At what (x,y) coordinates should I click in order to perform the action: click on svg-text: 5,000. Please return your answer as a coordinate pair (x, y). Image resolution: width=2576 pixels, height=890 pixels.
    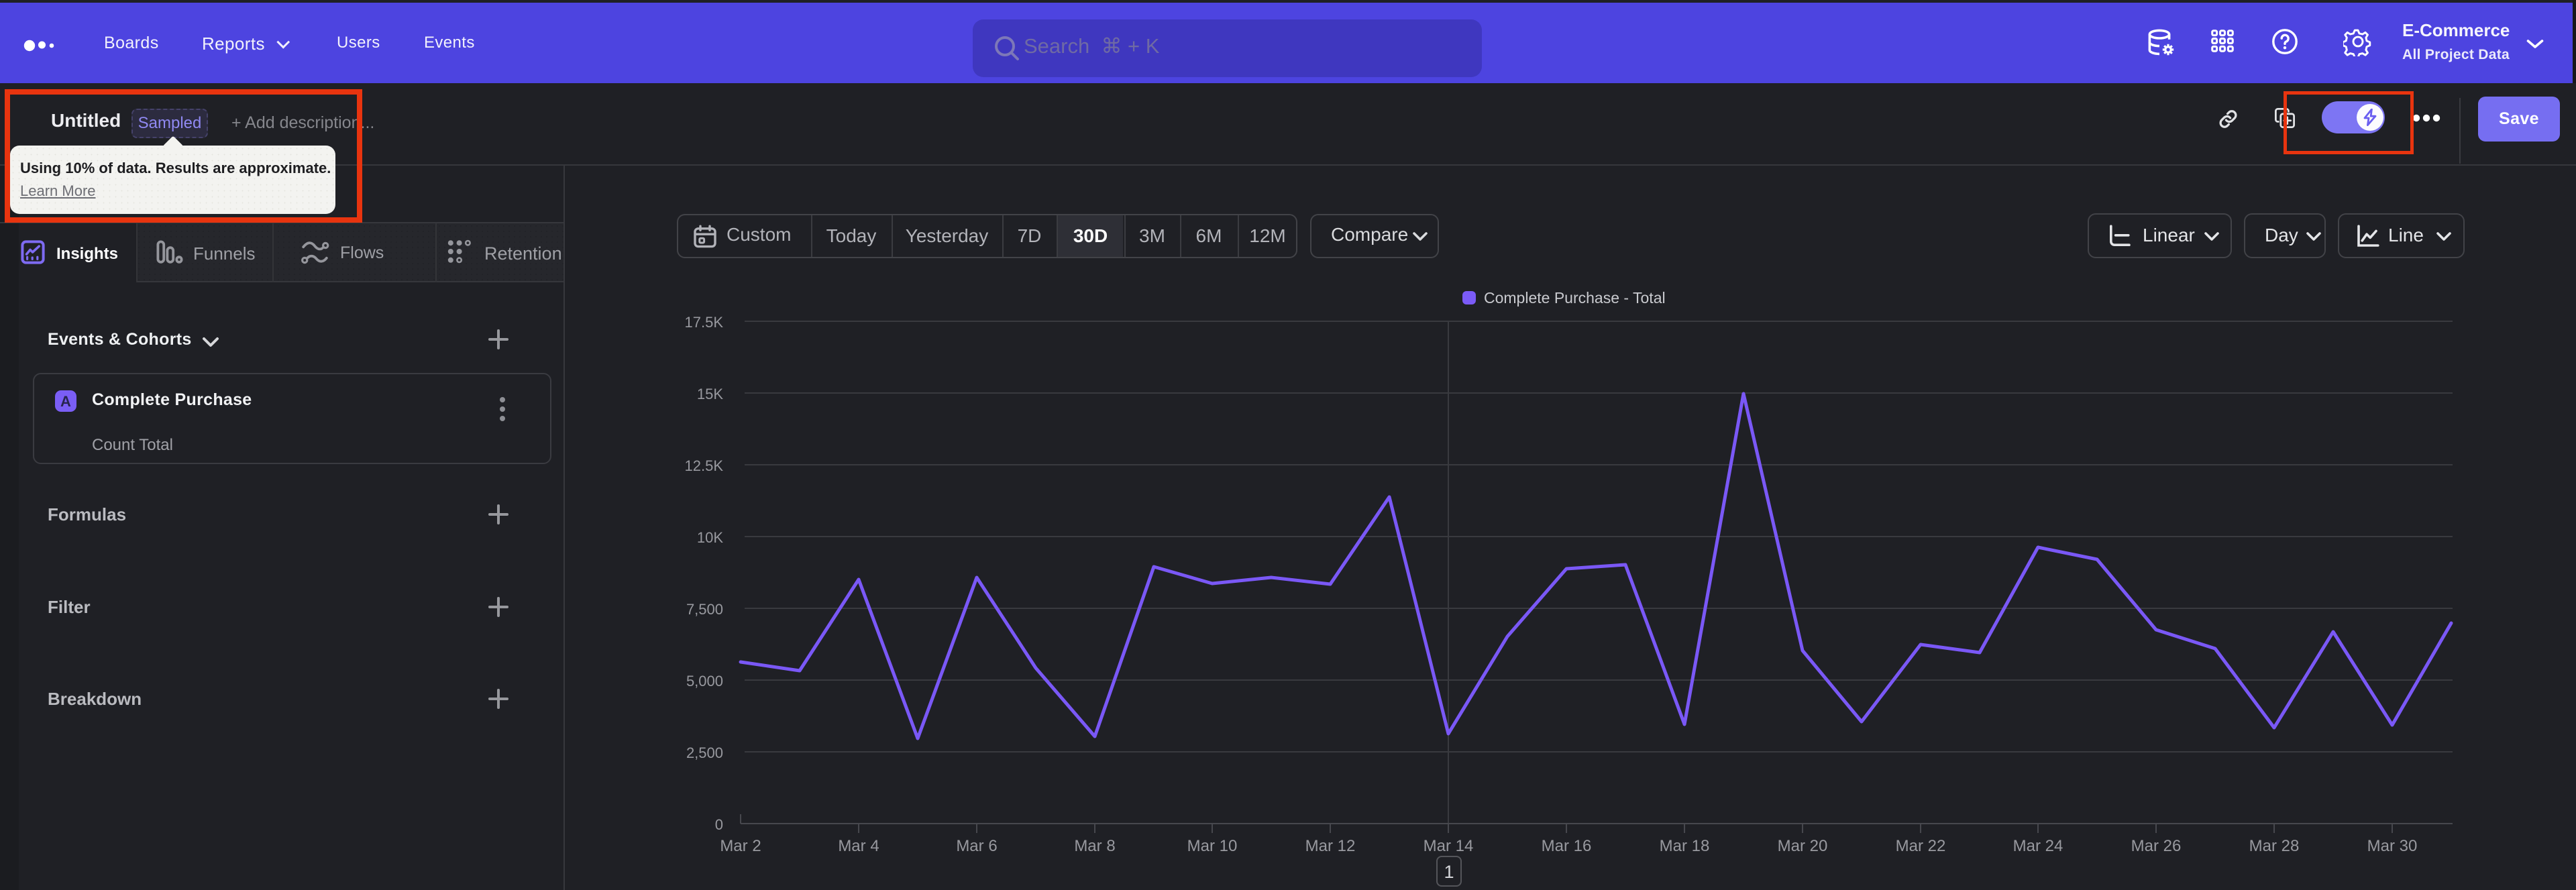
    Looking at the image, I should click on (704, 681).